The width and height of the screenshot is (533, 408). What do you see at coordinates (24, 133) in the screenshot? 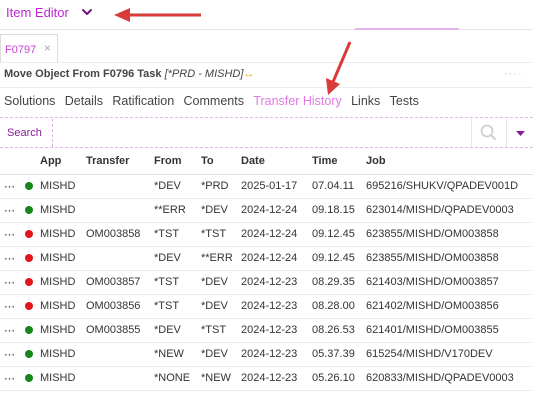
I see `search-label: Search` at bounding box center [24, 133].